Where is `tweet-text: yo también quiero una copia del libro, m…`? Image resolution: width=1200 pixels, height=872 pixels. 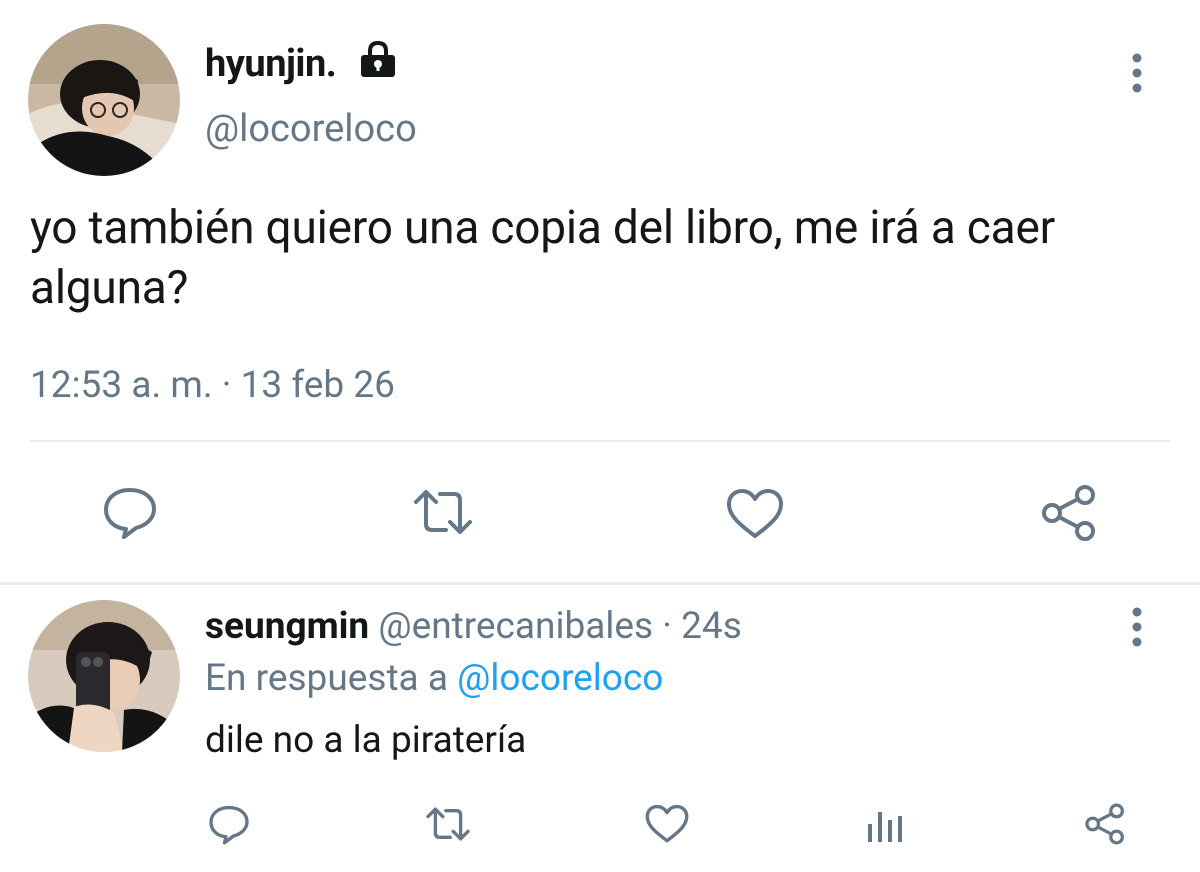
tweet-text: yo también quiero una copia del libro, m… is located at coordinates (543, 258).